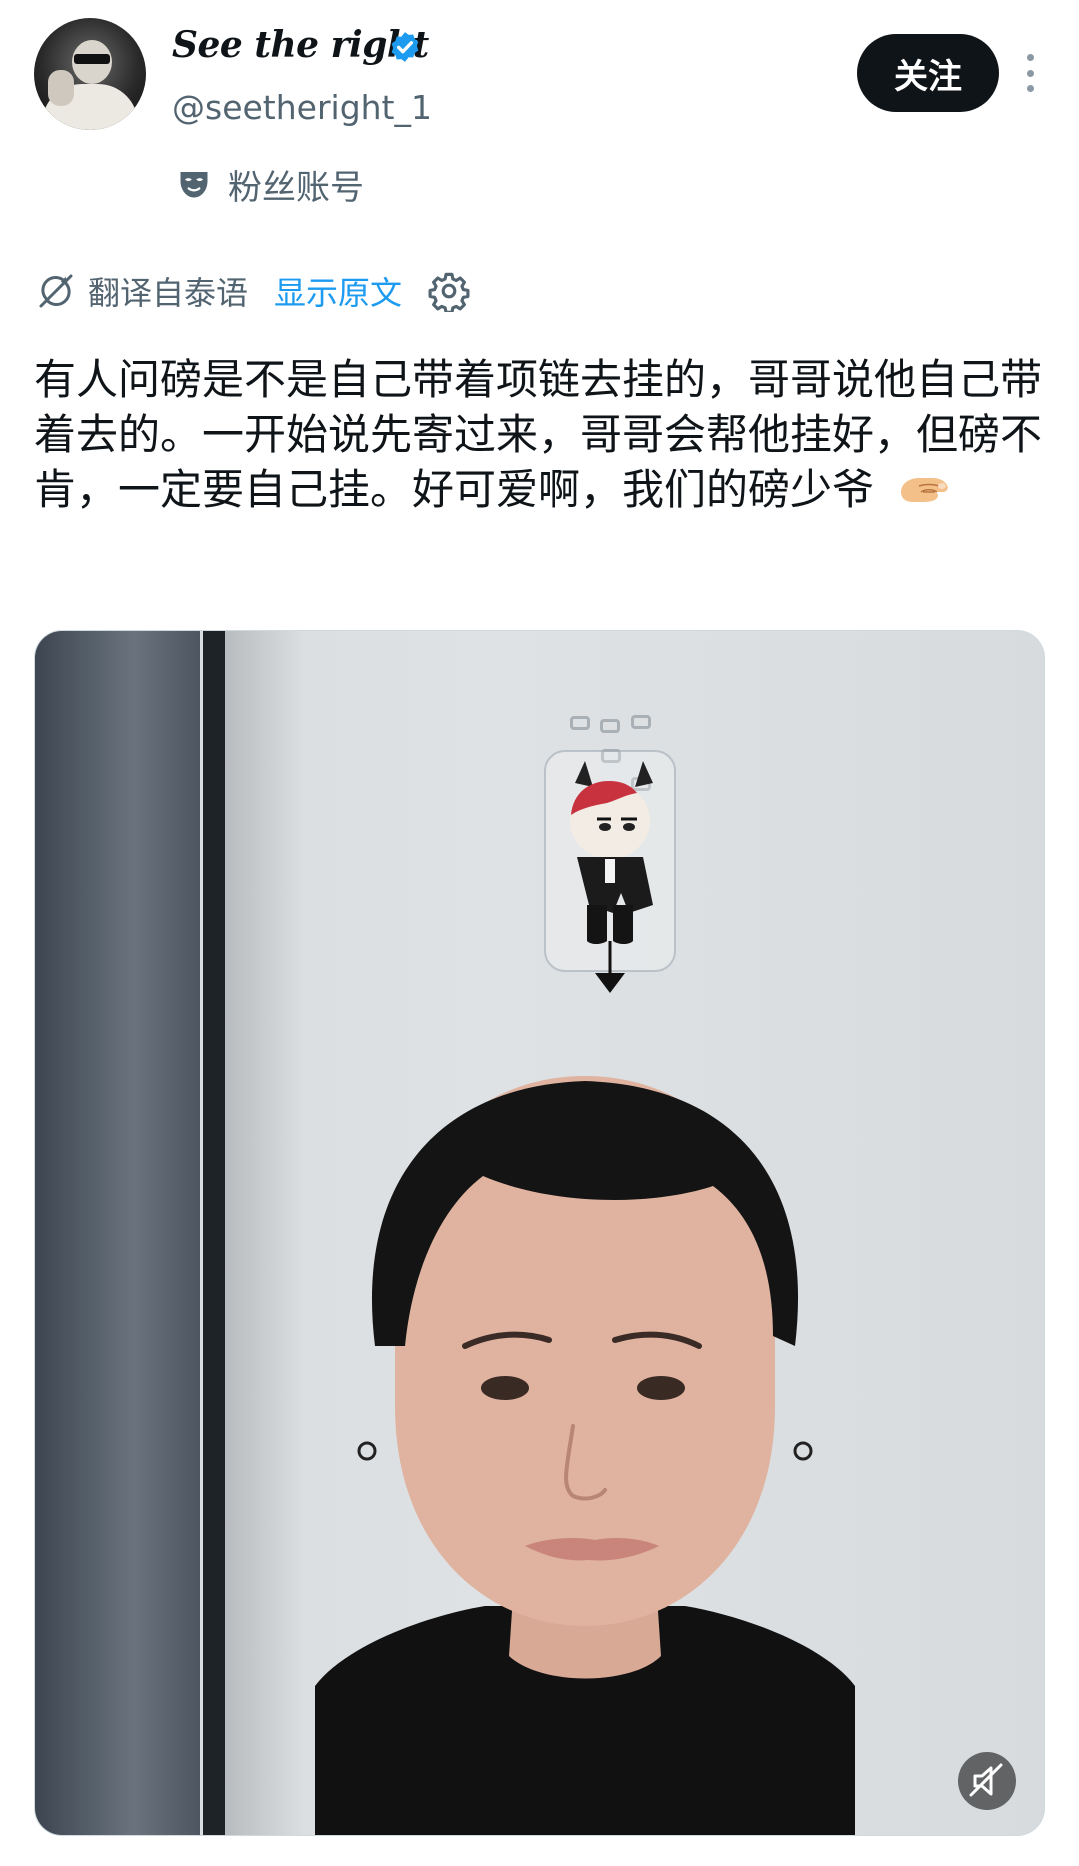 Image resolution: width=1079 pixels, height=1866 pixels. Describe the element at coordinates (449, 291) in the screenshot. I see `settings-icon` at that location.